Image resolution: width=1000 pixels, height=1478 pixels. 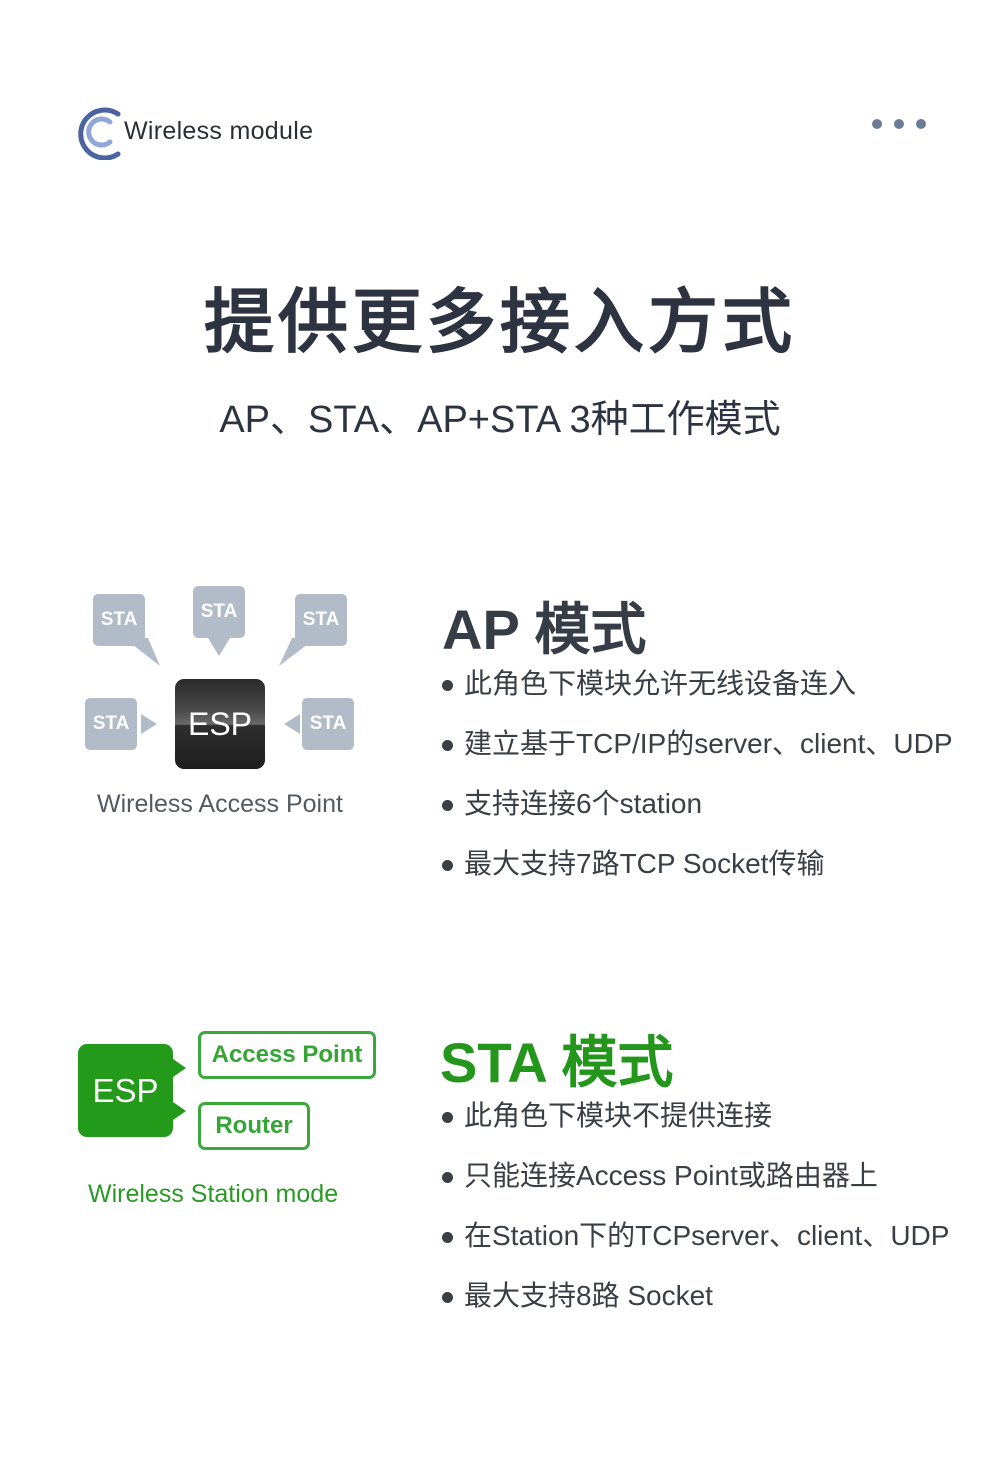 I want to click on list-item: 建立基于TCP/IP的server、client、UDP, so click(x=697, y=756).